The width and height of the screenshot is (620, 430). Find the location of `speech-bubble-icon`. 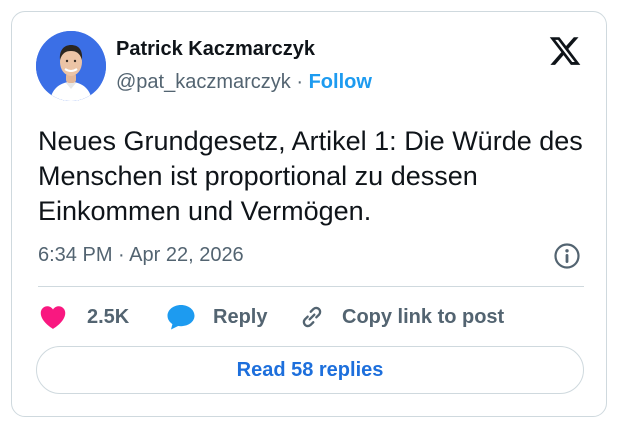

speech-bubble-icon is located at coordinates (181, 317).